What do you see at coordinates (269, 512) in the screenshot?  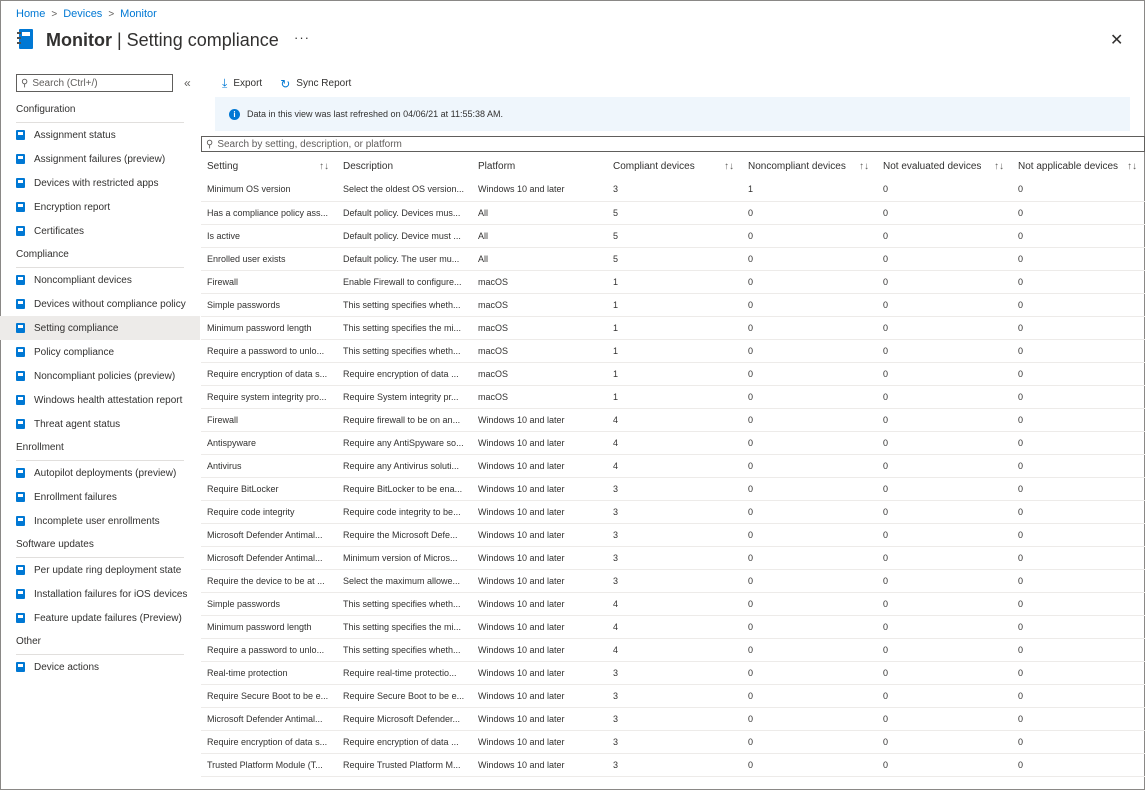 I see `table-cell: Require code integrity` at bounding box center [269, 512].